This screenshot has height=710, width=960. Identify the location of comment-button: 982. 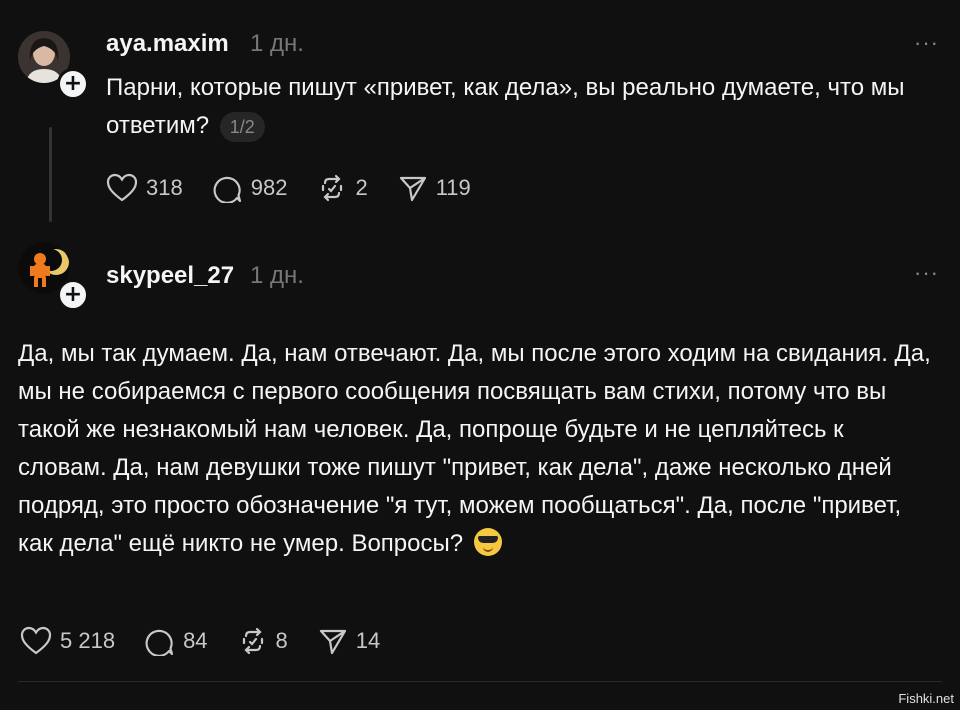
(250, 188).